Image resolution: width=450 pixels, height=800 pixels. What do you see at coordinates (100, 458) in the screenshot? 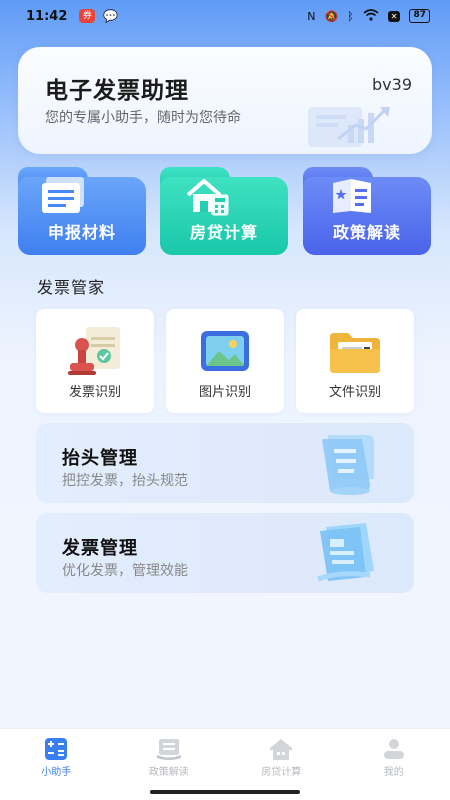
I see `card-title: 抬头管理` at bounding box center [100, 458].